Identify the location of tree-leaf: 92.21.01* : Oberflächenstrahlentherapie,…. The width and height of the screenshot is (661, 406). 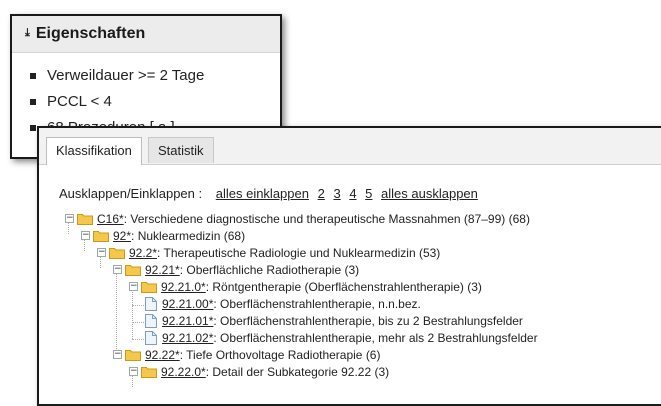
(334, 320).